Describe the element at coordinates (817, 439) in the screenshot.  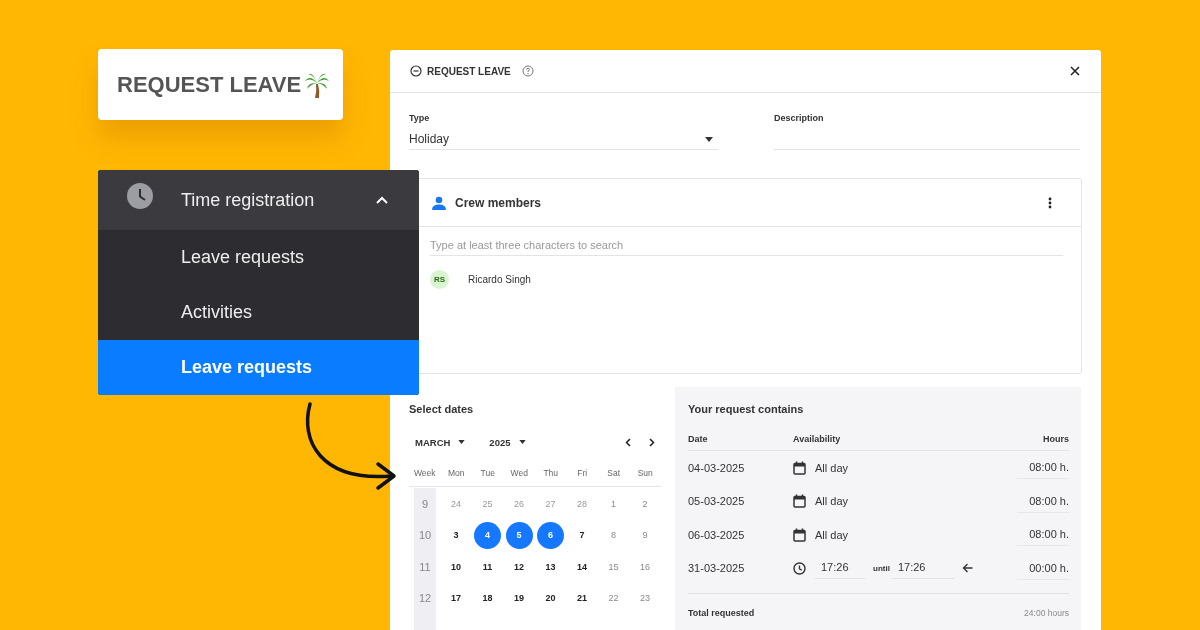
I see `column-header: Availability` at that location.